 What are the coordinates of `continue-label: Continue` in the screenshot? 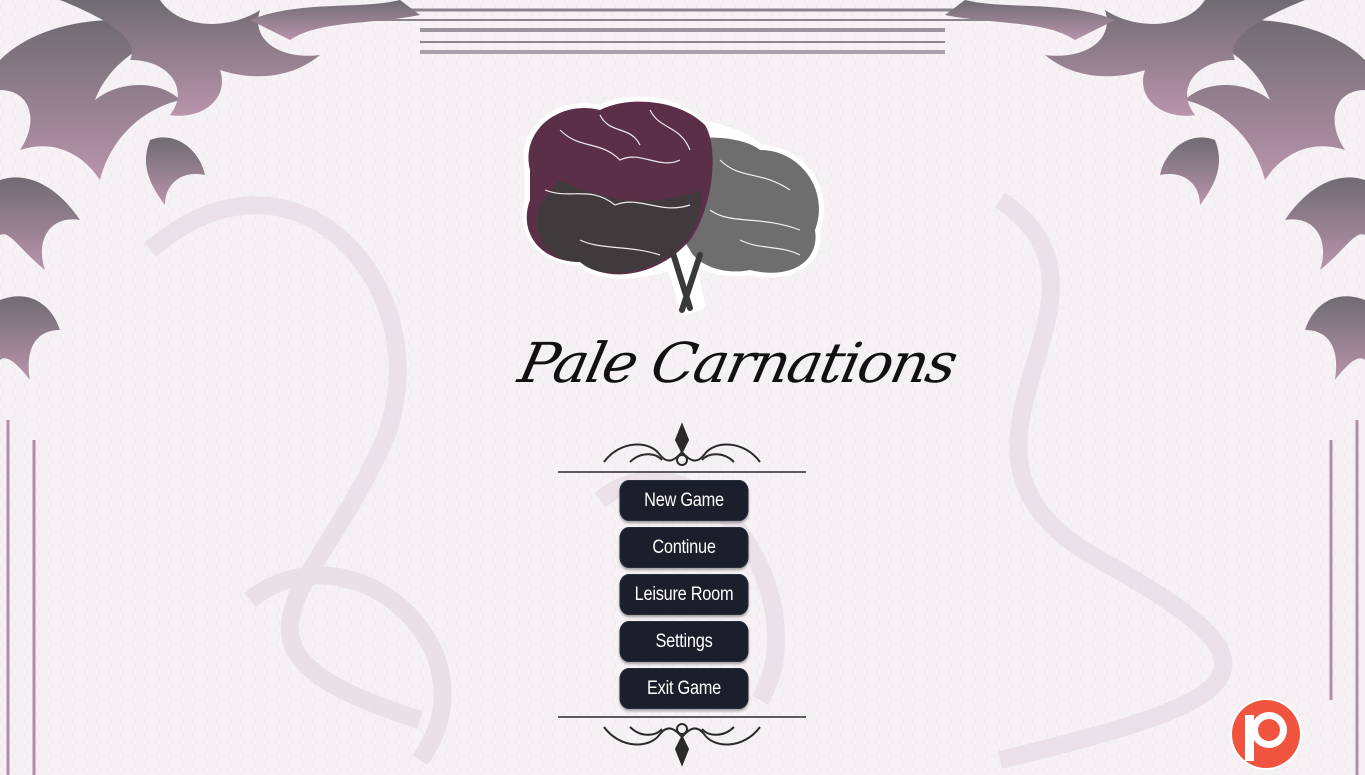 It's located at (684, 547).